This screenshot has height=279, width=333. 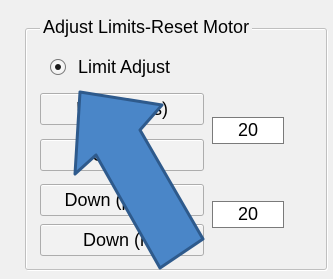 What do you see at coordinates (122, 240) in the screenshot?
I see `down-m-button: Down (m)` at bounding box center [122, 240].